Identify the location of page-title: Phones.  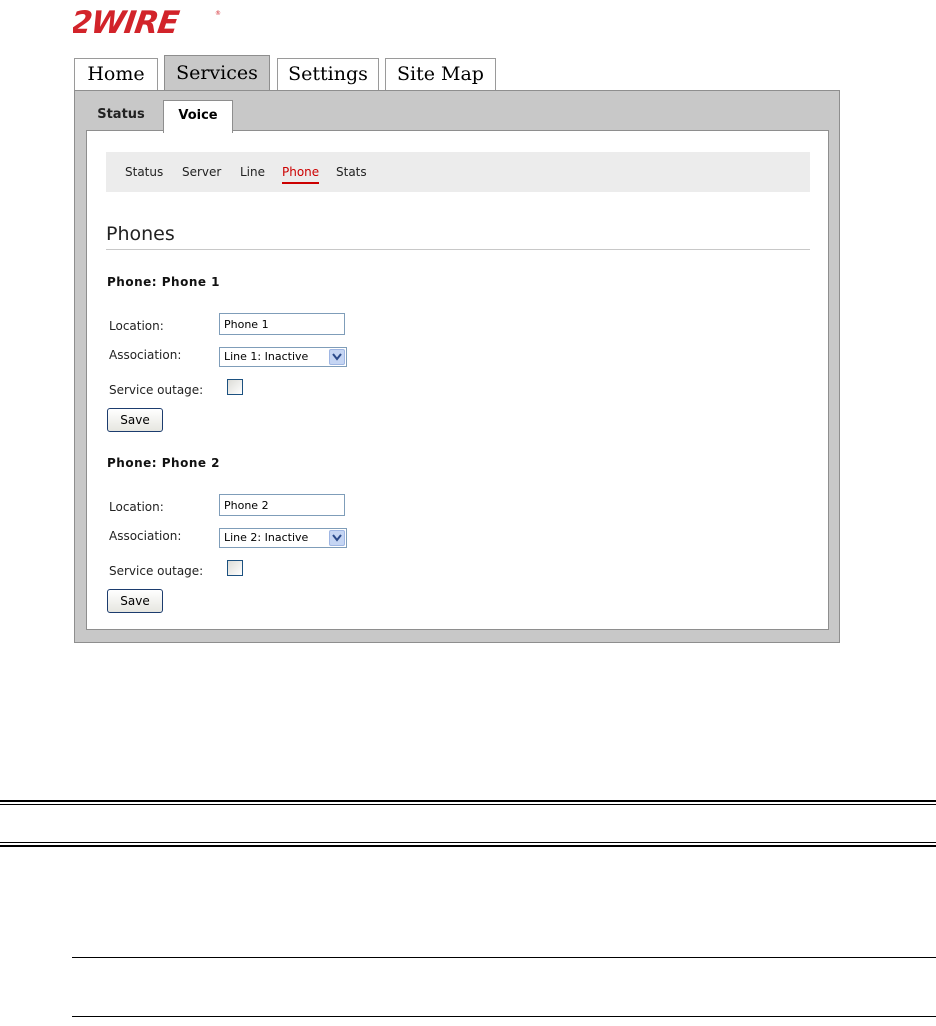
(458, 236).